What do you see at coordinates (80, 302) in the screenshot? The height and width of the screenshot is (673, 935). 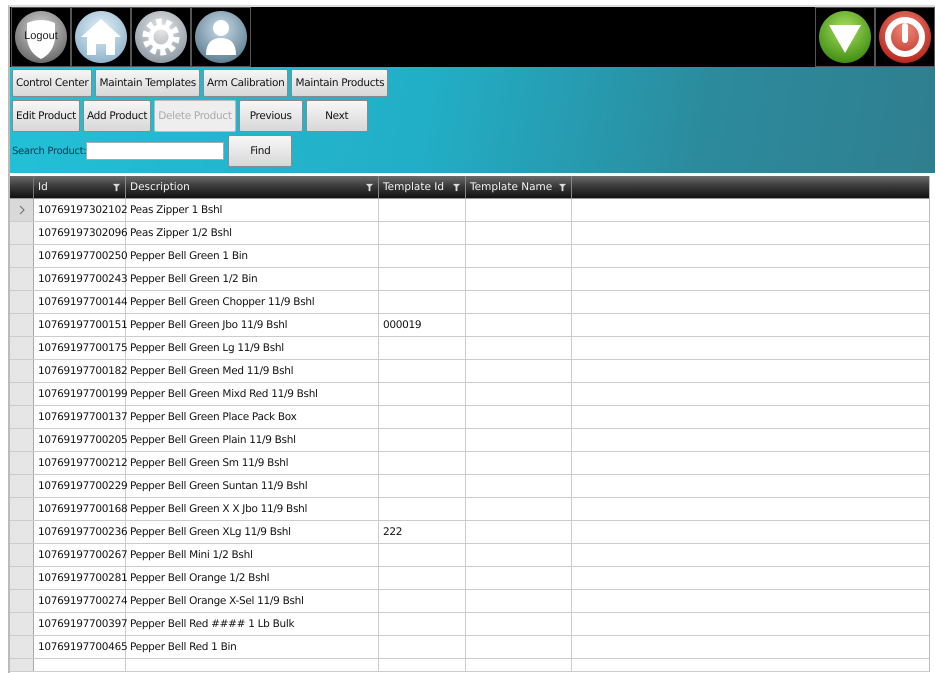 I see `table-cell: 10769197700144` at bounding box center [80, 302].